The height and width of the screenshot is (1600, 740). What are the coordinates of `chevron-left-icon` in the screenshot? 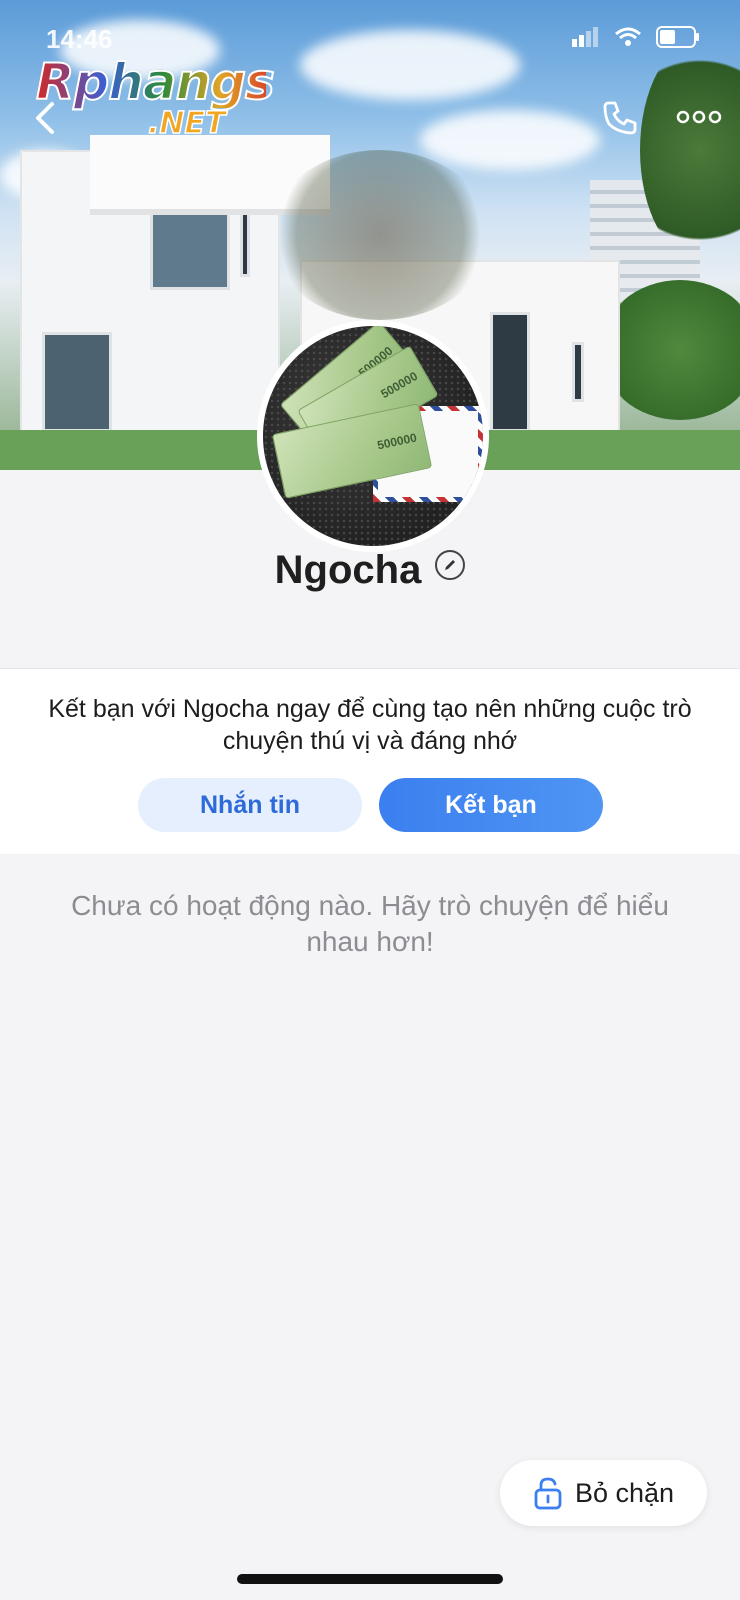 It's located at (45, 118).